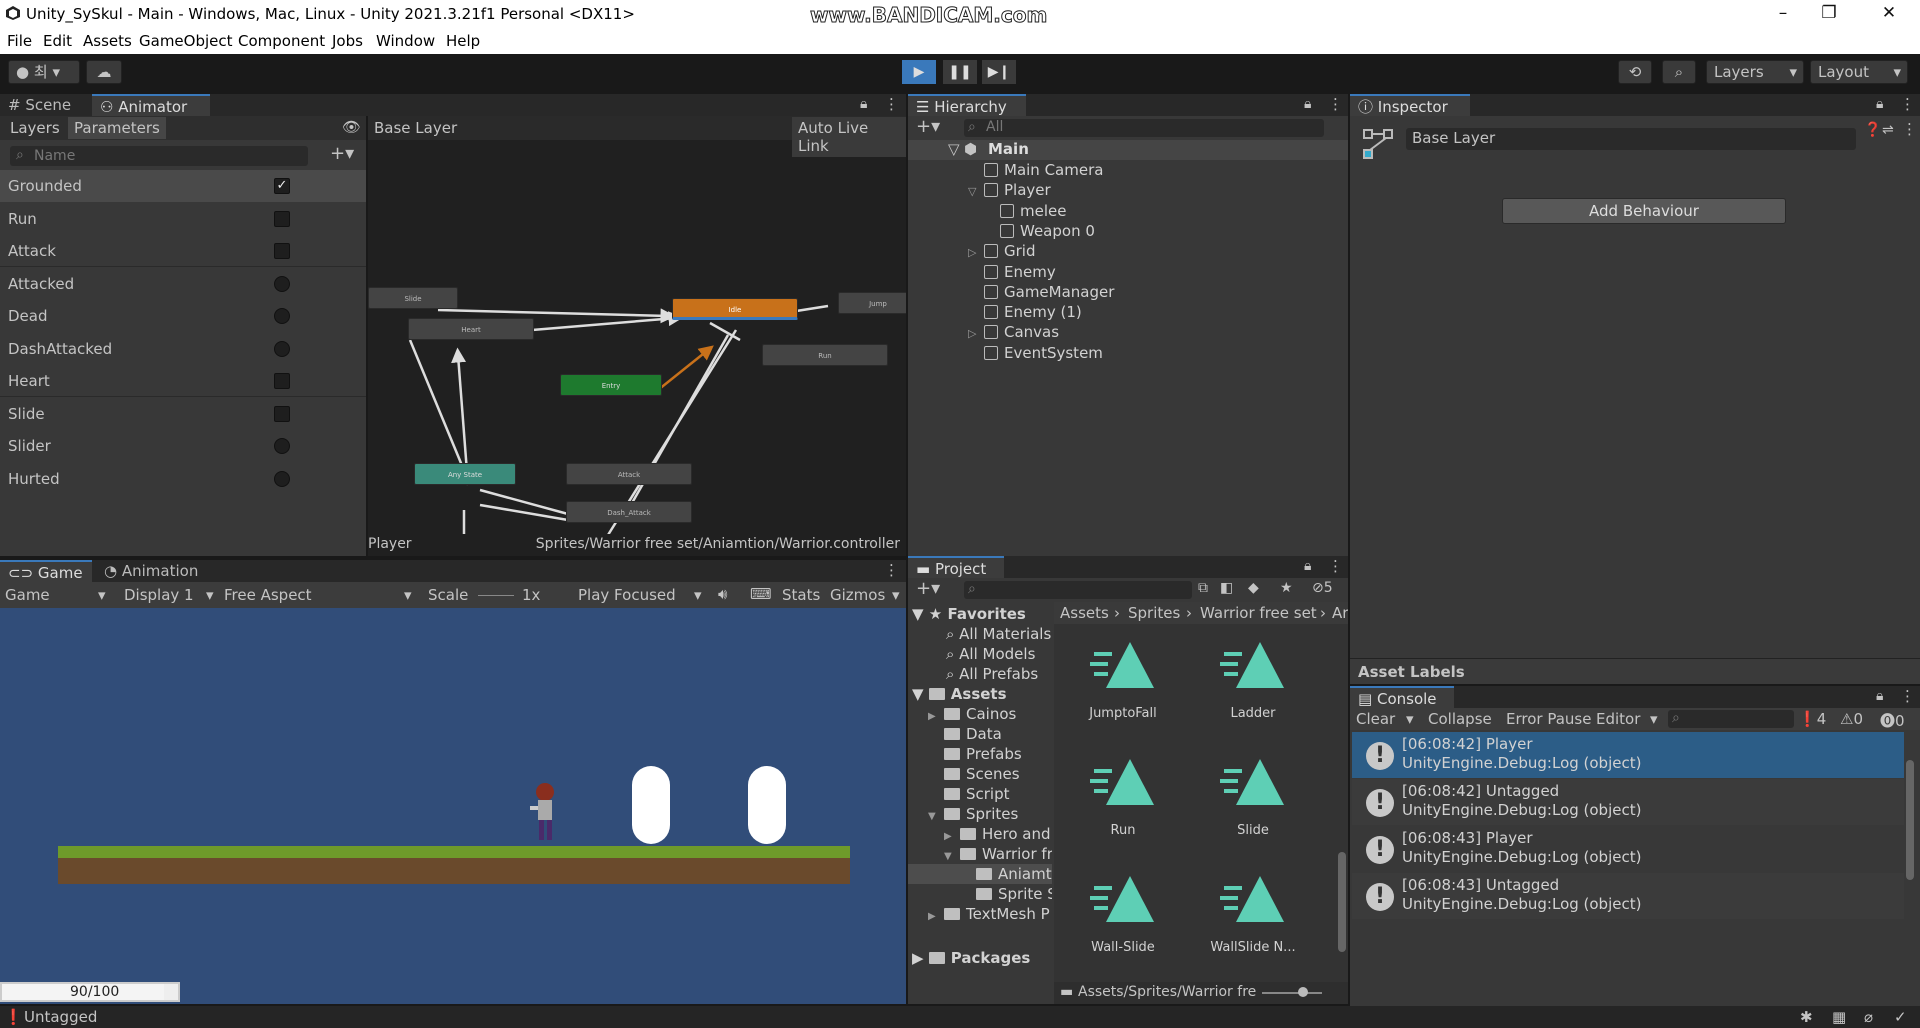 The width and height of the screenshot is (1920, 1028). Describe the element at coordinates (936, 917) in the screenshot. I see `chevron-right-icon: ▶` at that location.